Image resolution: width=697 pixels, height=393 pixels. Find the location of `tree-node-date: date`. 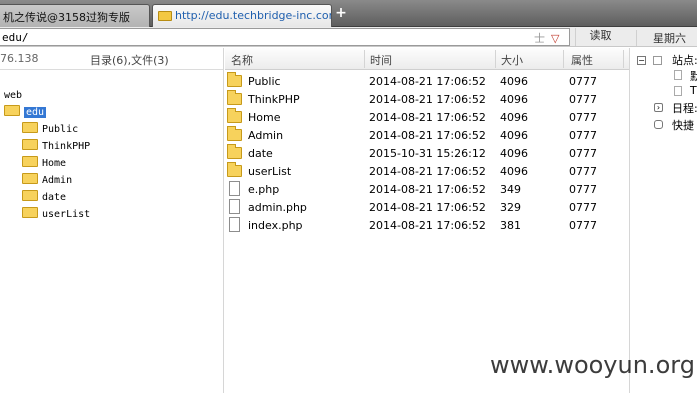

tree-node-date: date is located at coordinates (44, 198).